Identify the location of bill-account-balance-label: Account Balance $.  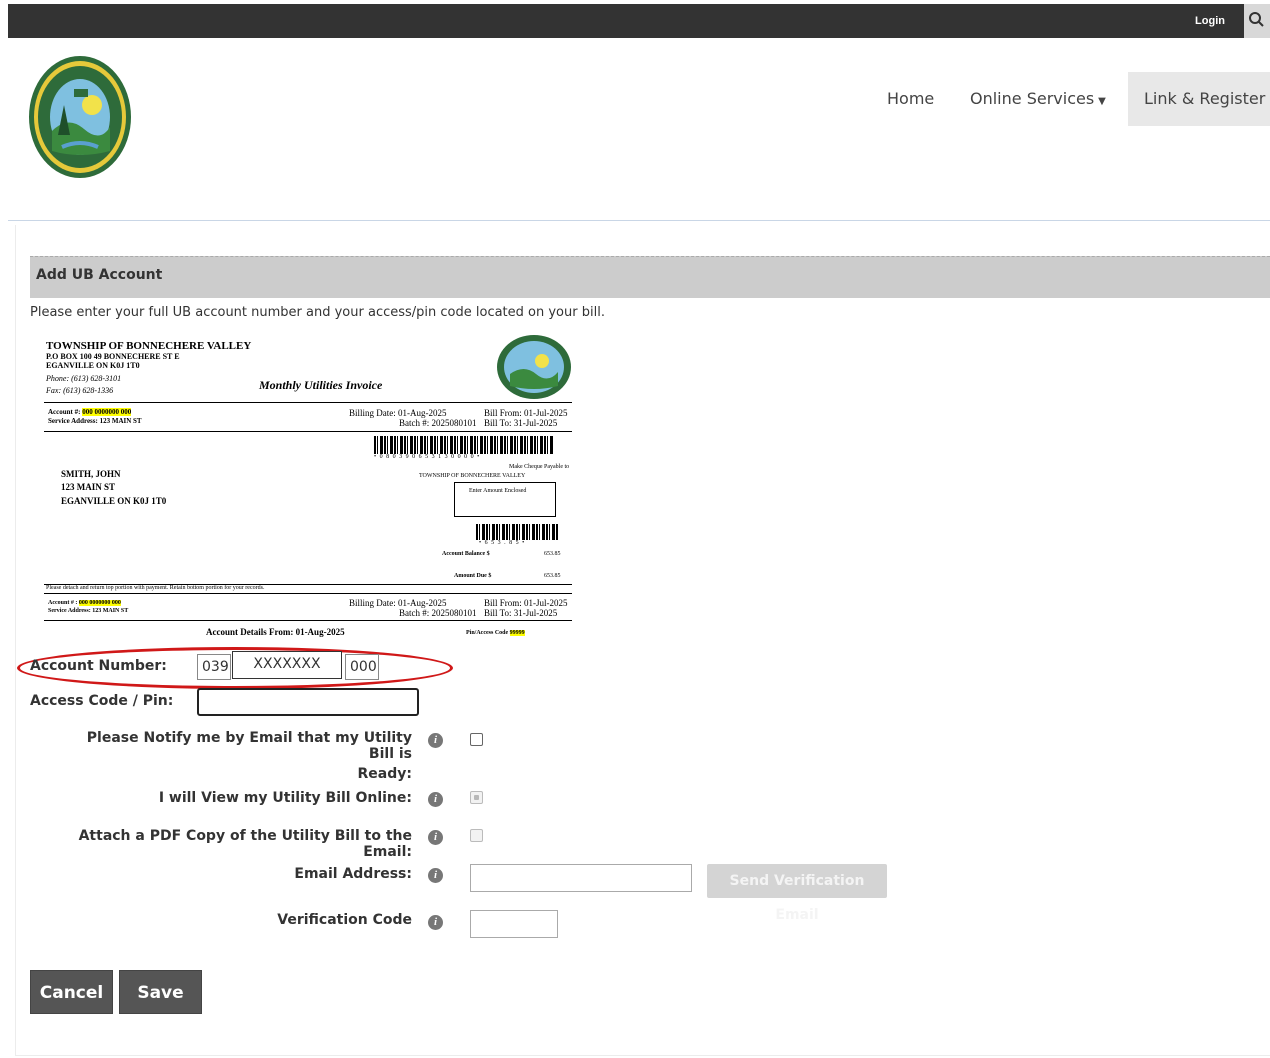
(466, 554).